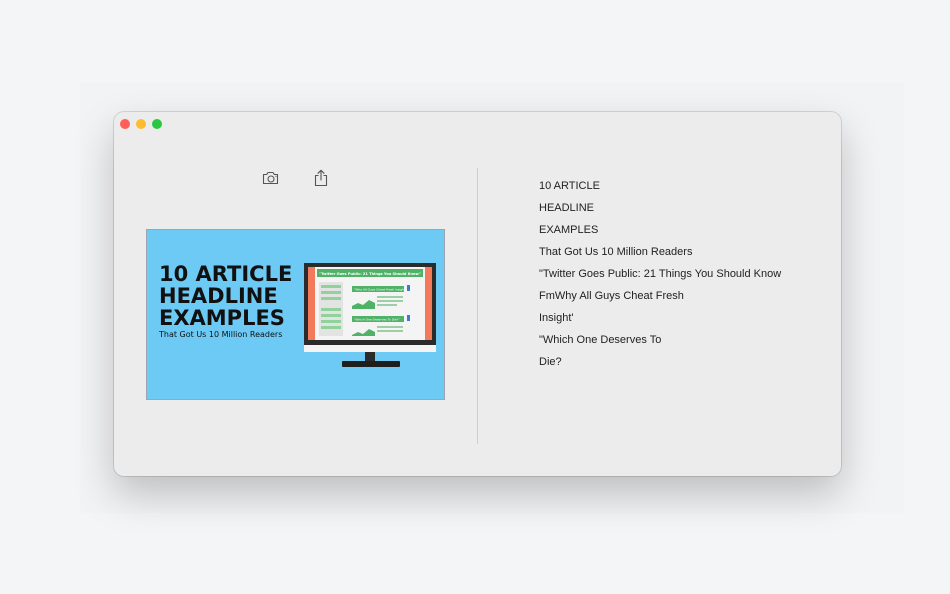 The image size is (950, 594). I want to click on text-line: HEADLINE, so click(684, 211).